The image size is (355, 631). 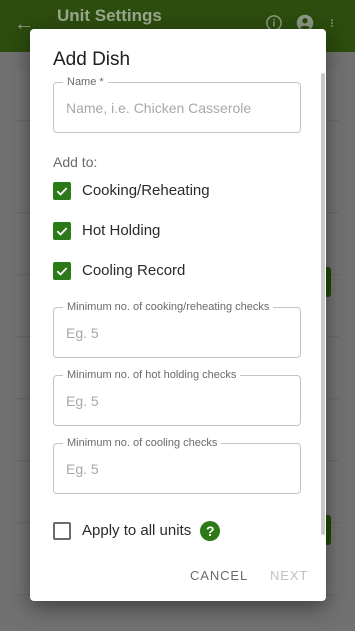 I want to click on cooking-reheating-checkbox: Cooking/Reheating, so click(x=131, y=191).